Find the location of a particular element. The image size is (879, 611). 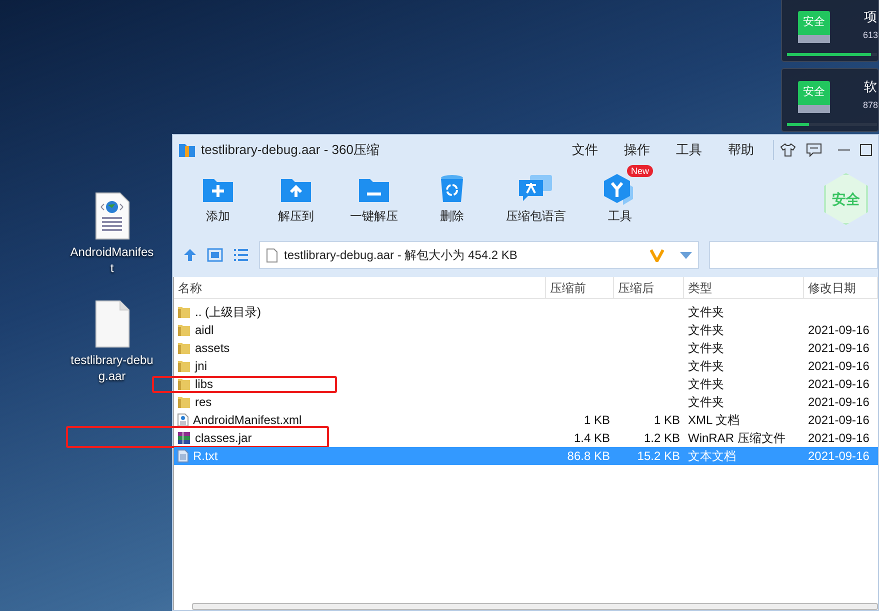

column-header: 修改日期 is located at coordinates (841, 287).